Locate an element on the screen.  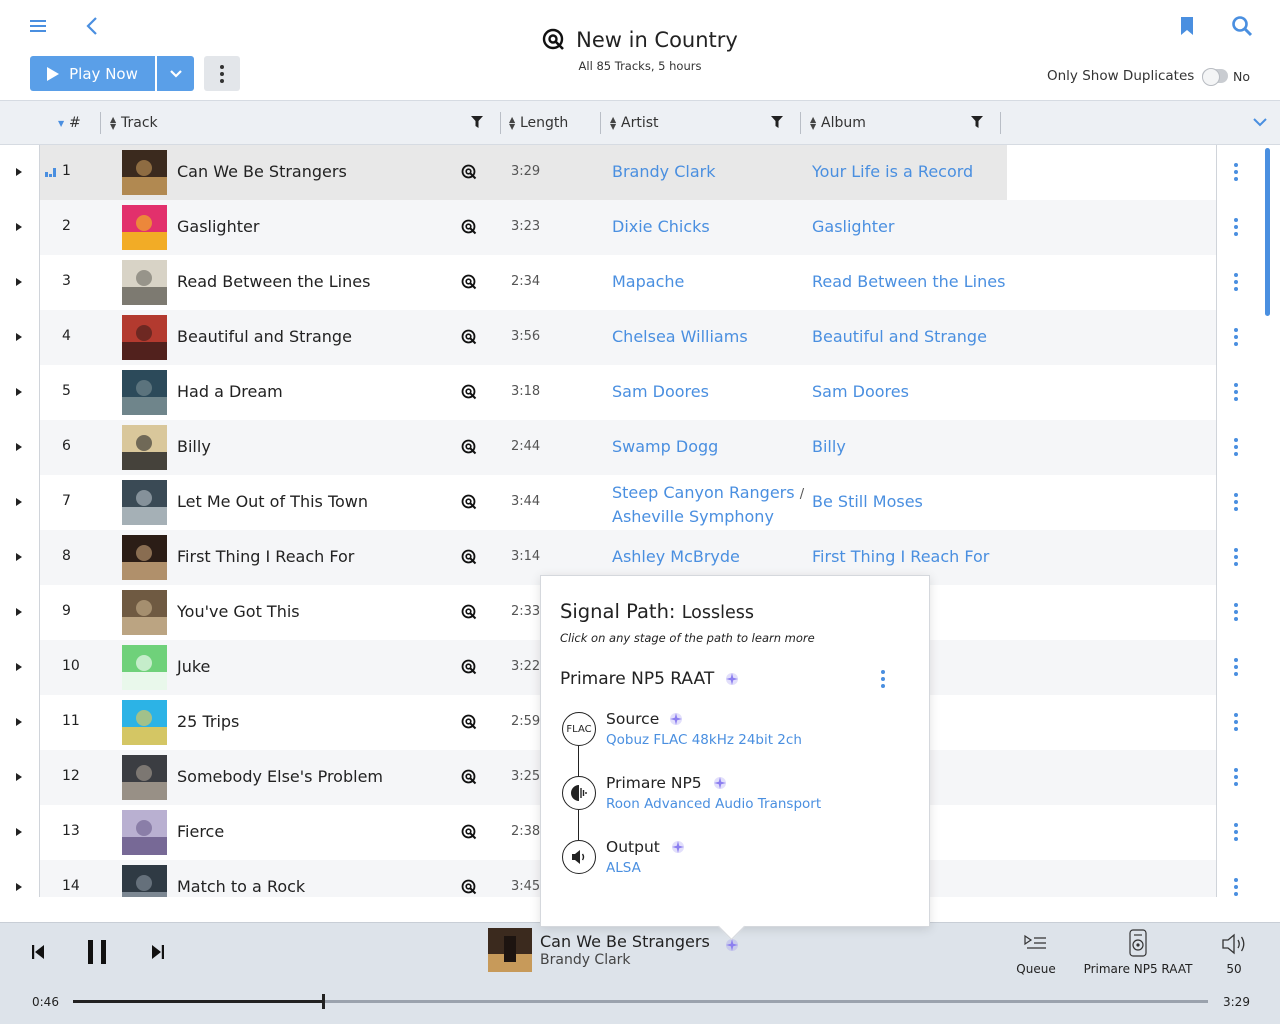
pause-icon is located at coordinates (97, 952).